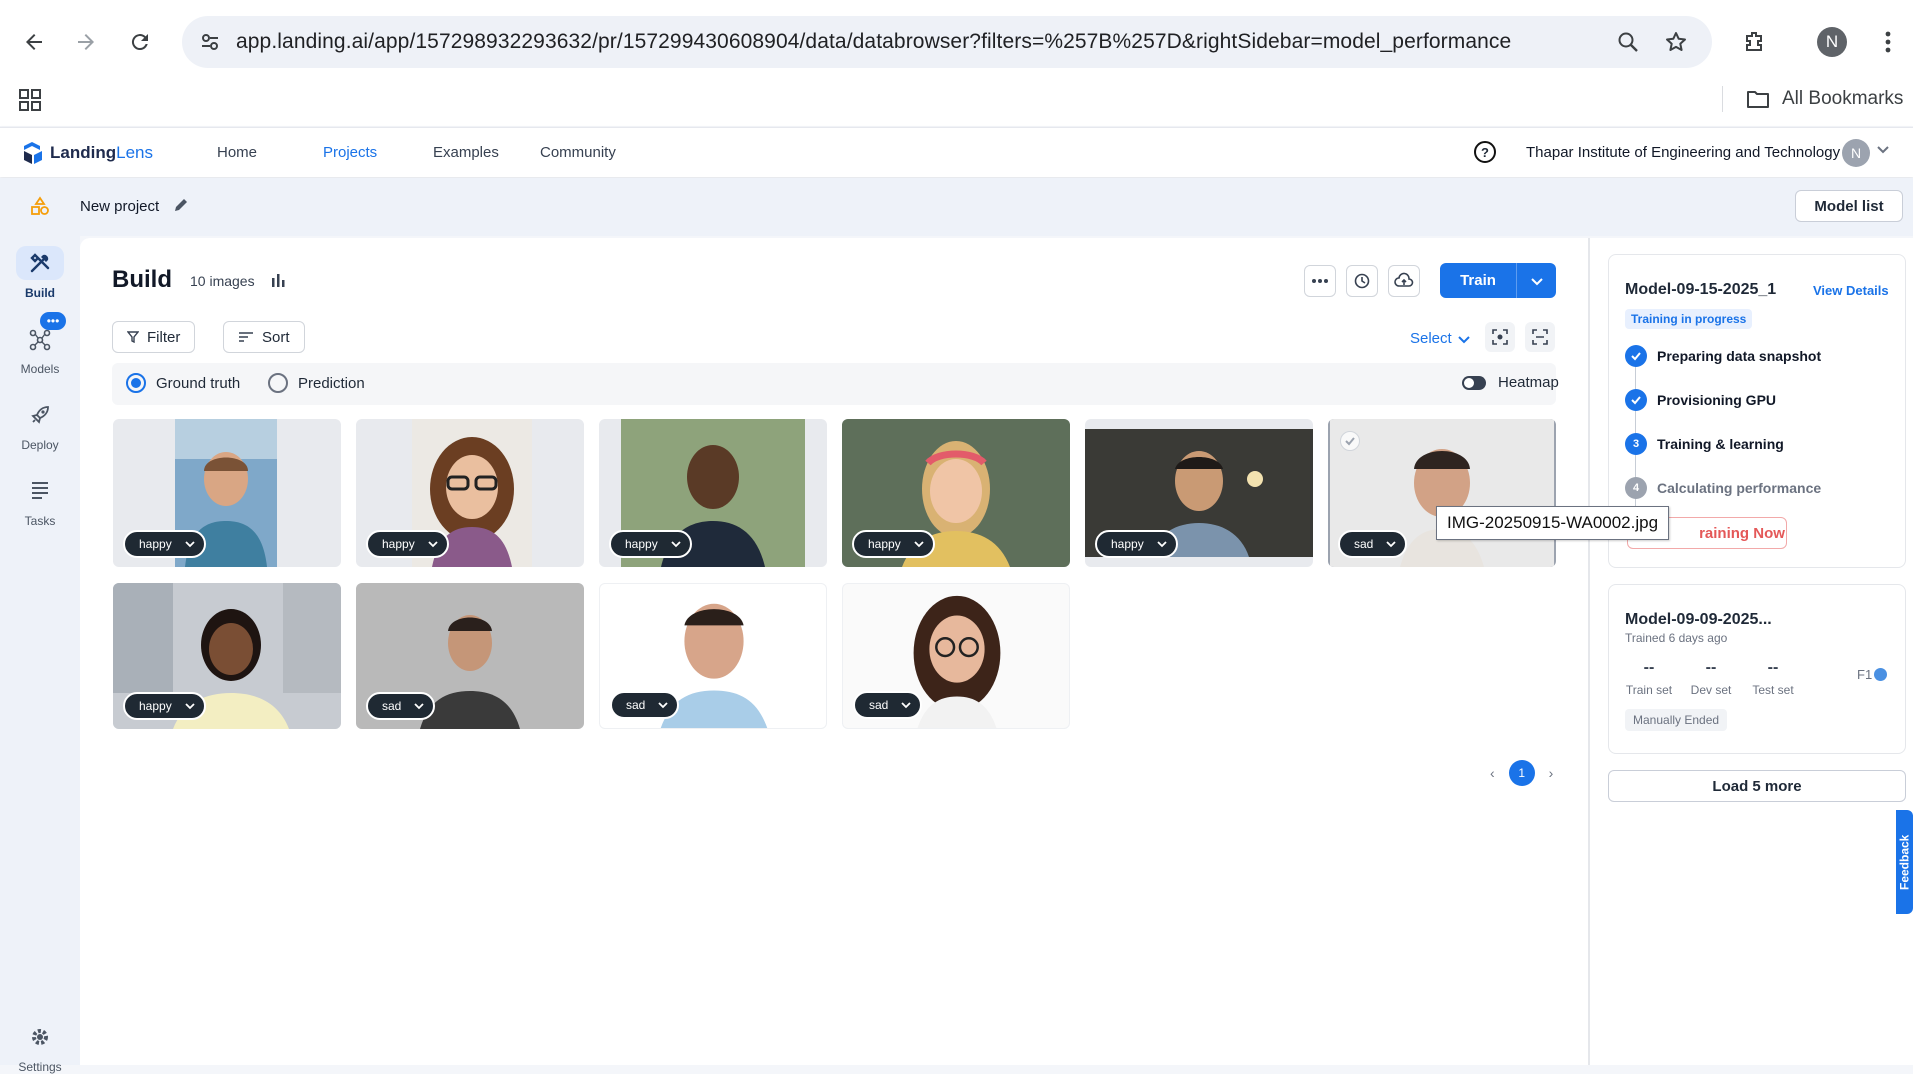 Image resolution: width=1913 pixels, height=1074 pixels. Describe the element at coordinates (1676, 42) in the screenshot. I see `bookmark-star-icon` at that location.